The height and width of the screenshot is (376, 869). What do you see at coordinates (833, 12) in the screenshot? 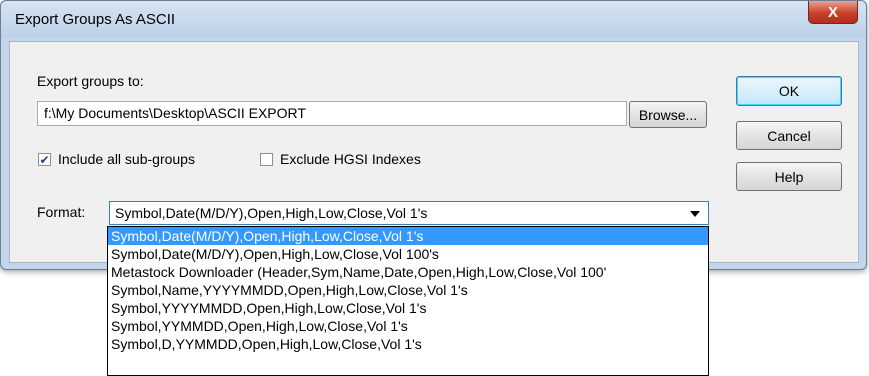
I see `close-icon: X` at bounding box center [833, 12].